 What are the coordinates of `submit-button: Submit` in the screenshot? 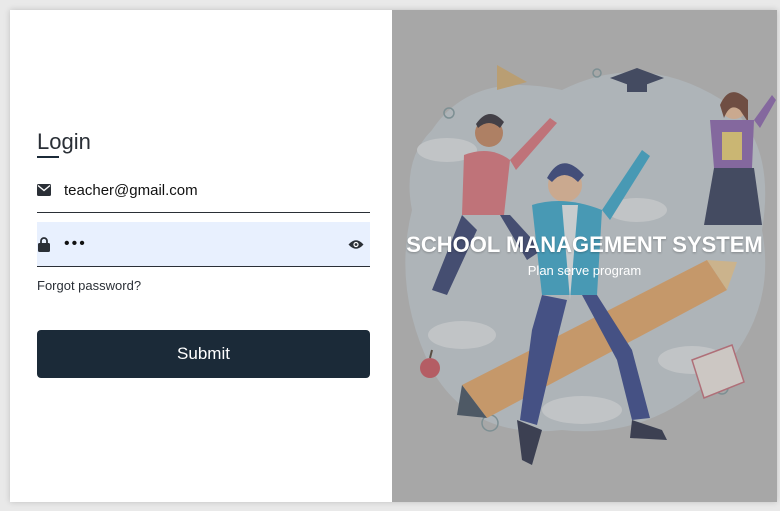 It's located at (203, 354).